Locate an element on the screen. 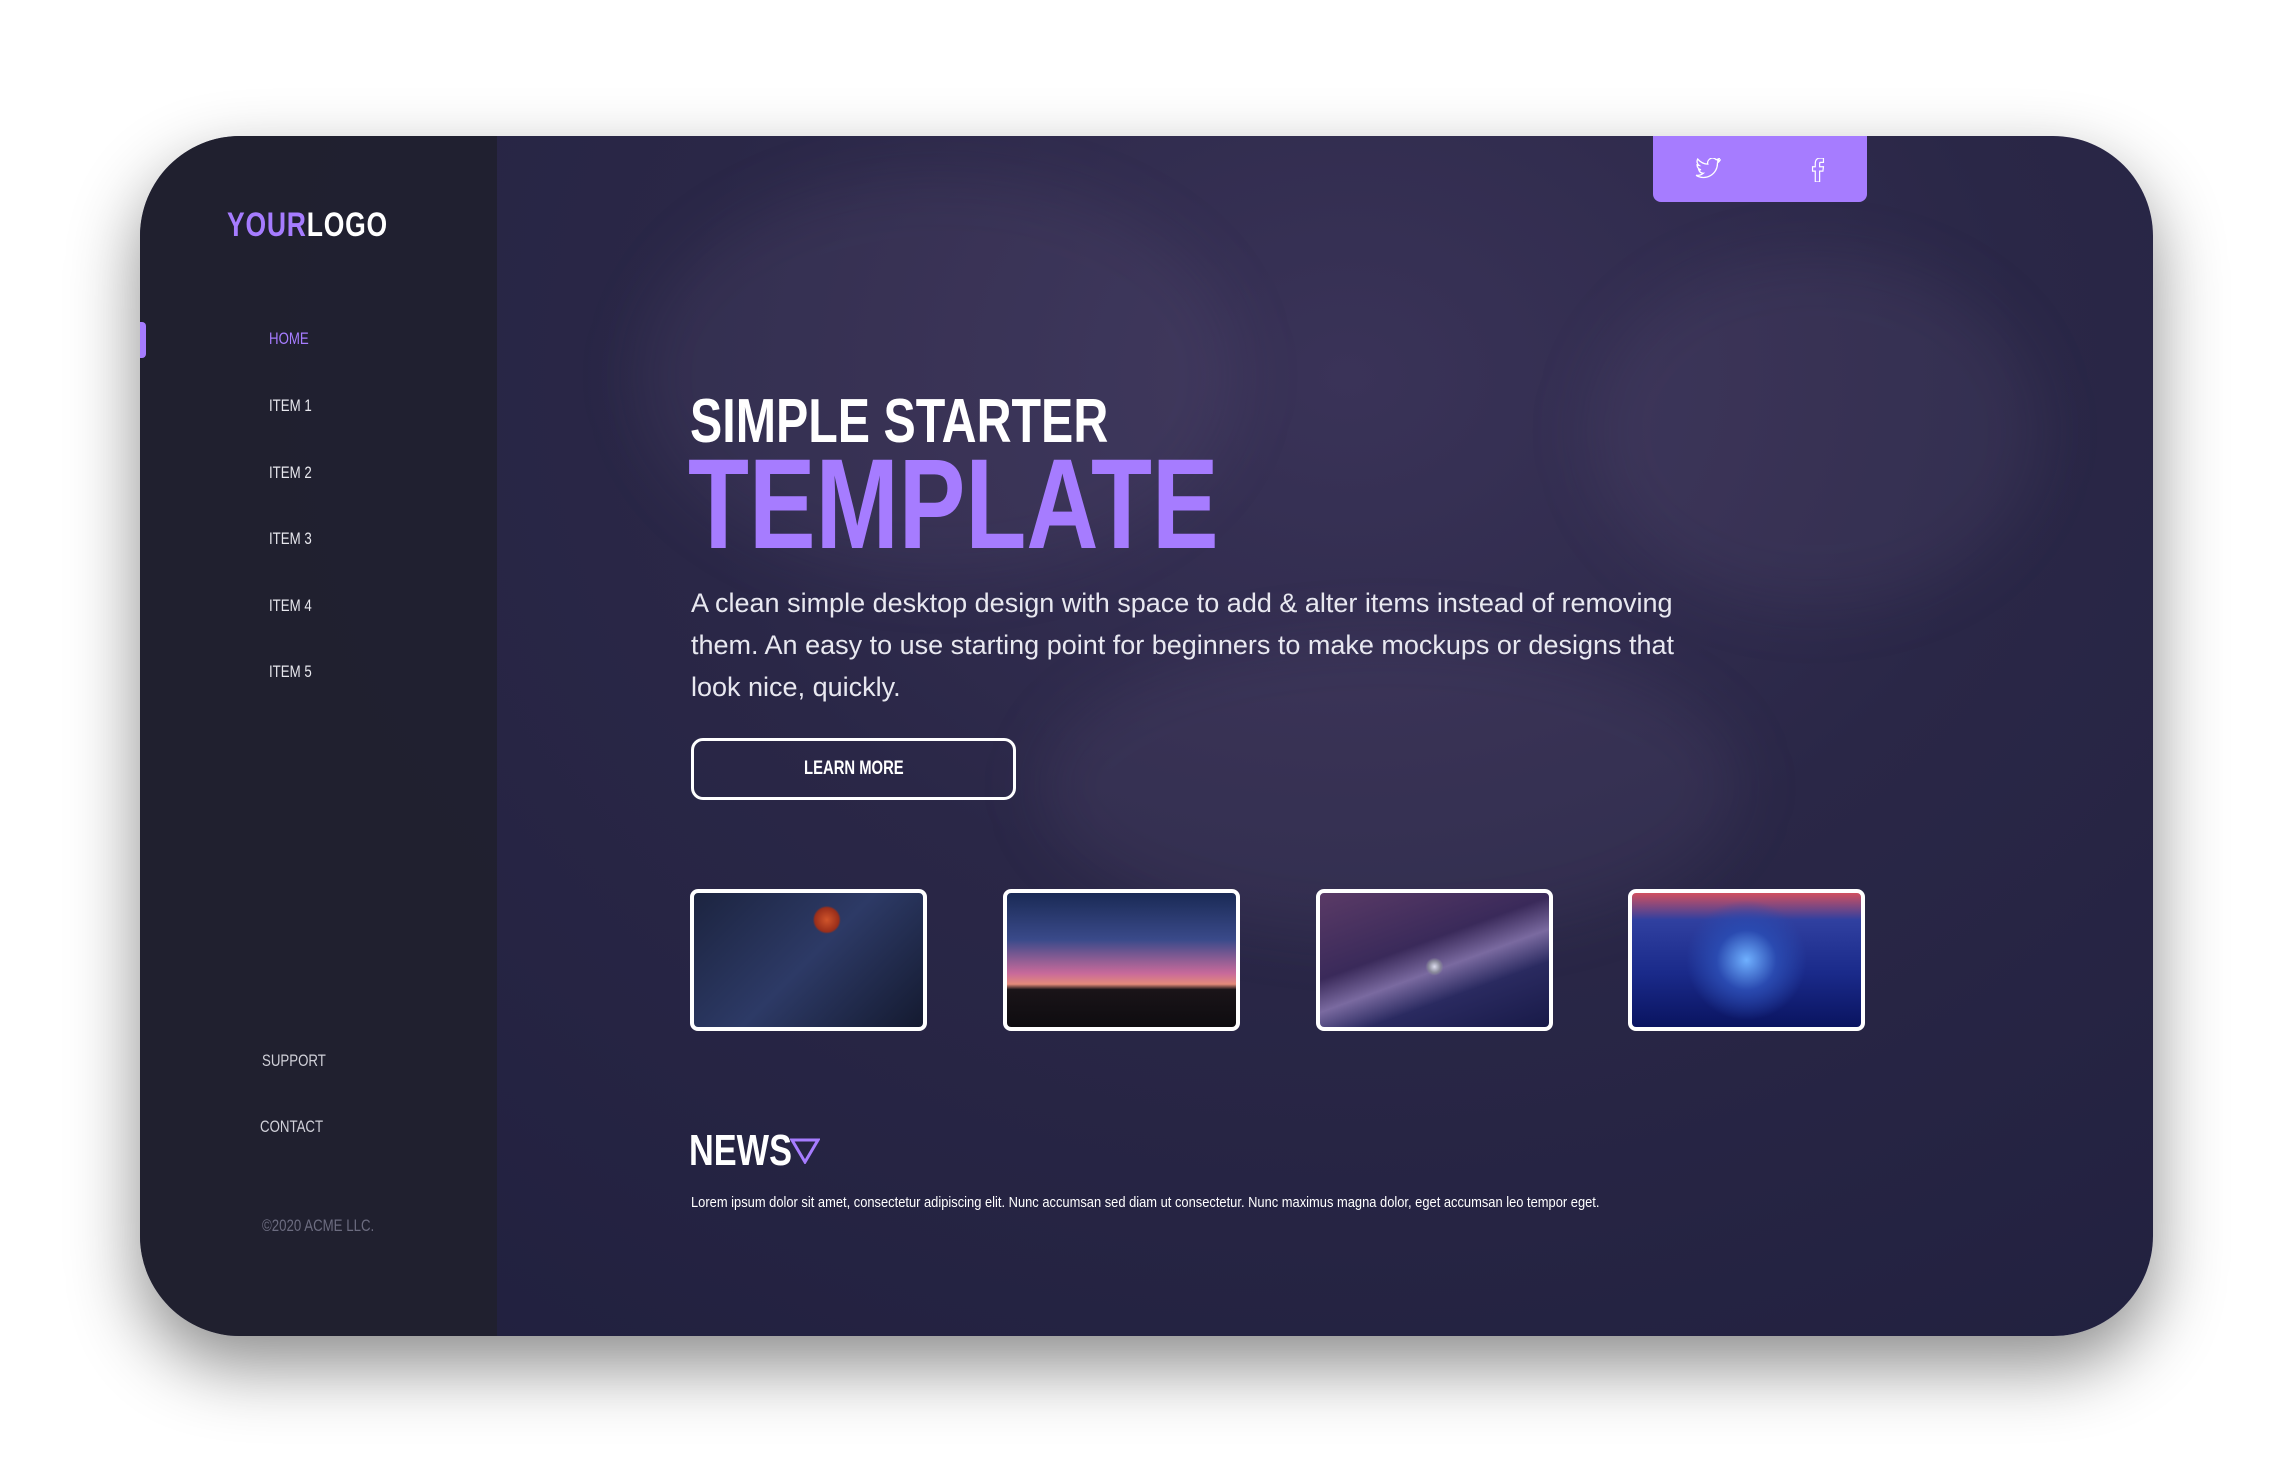 The width and height of the screenshot is (2292, 1479). learn-more-label: LEARN MORE is located at coordinates (853, 768).